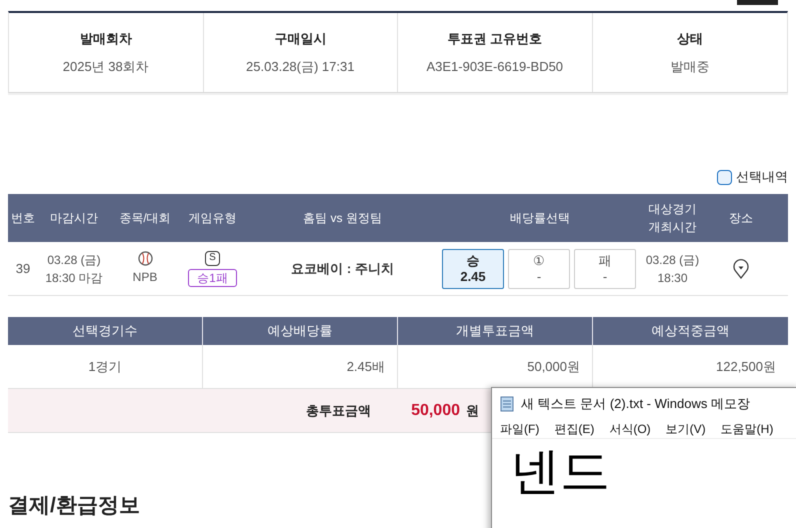 The width and height of the screenshot is (796, 528). What do you see at coordinates (635, 403) in the screenshot?
I see `window-title: 새 텍스트 문서 (2).txt - Windows 메모장` at bounding box center [635, 403].